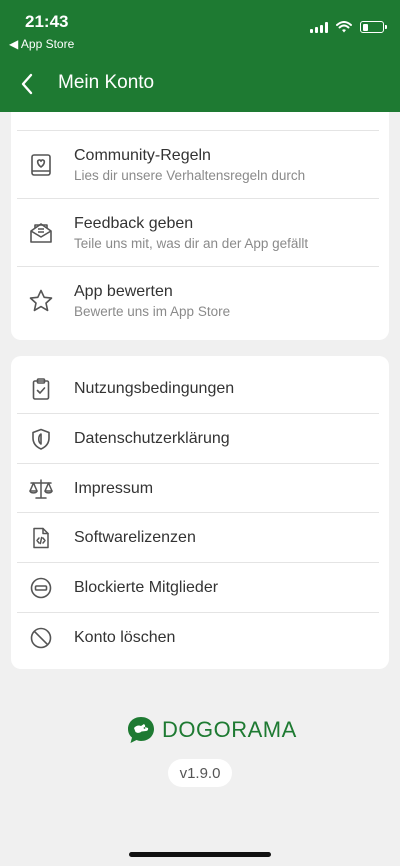 The height and width of the screenshot is (866, 400). I want to click on list-item-imprint: Impressum, so click(200, 489).